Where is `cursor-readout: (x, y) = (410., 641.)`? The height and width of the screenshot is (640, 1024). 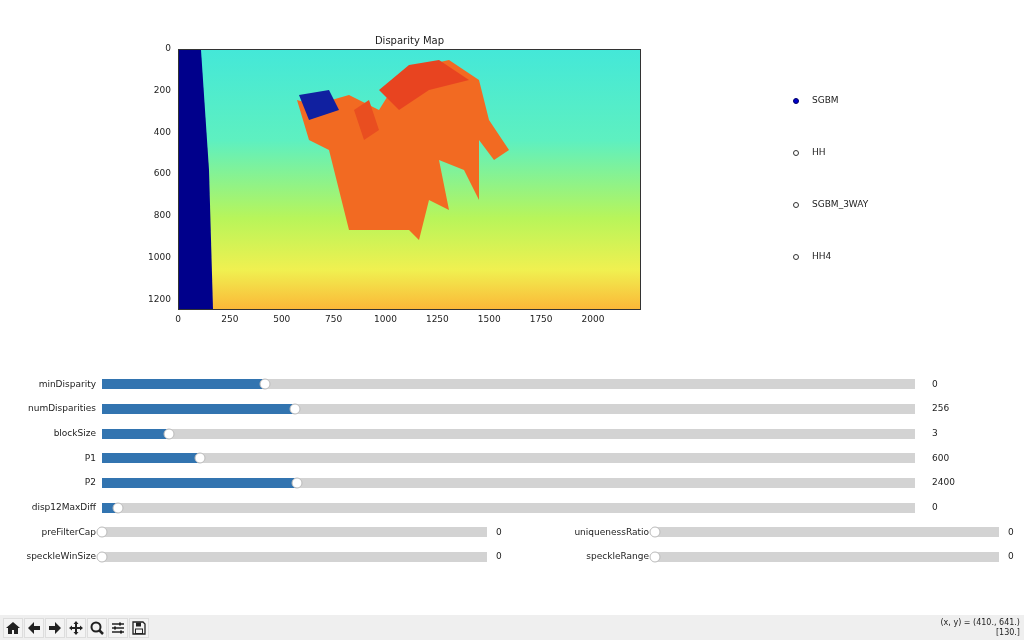
cursor-readout: (x, y) = (410., 641.) is located at coordinates (980, 622).